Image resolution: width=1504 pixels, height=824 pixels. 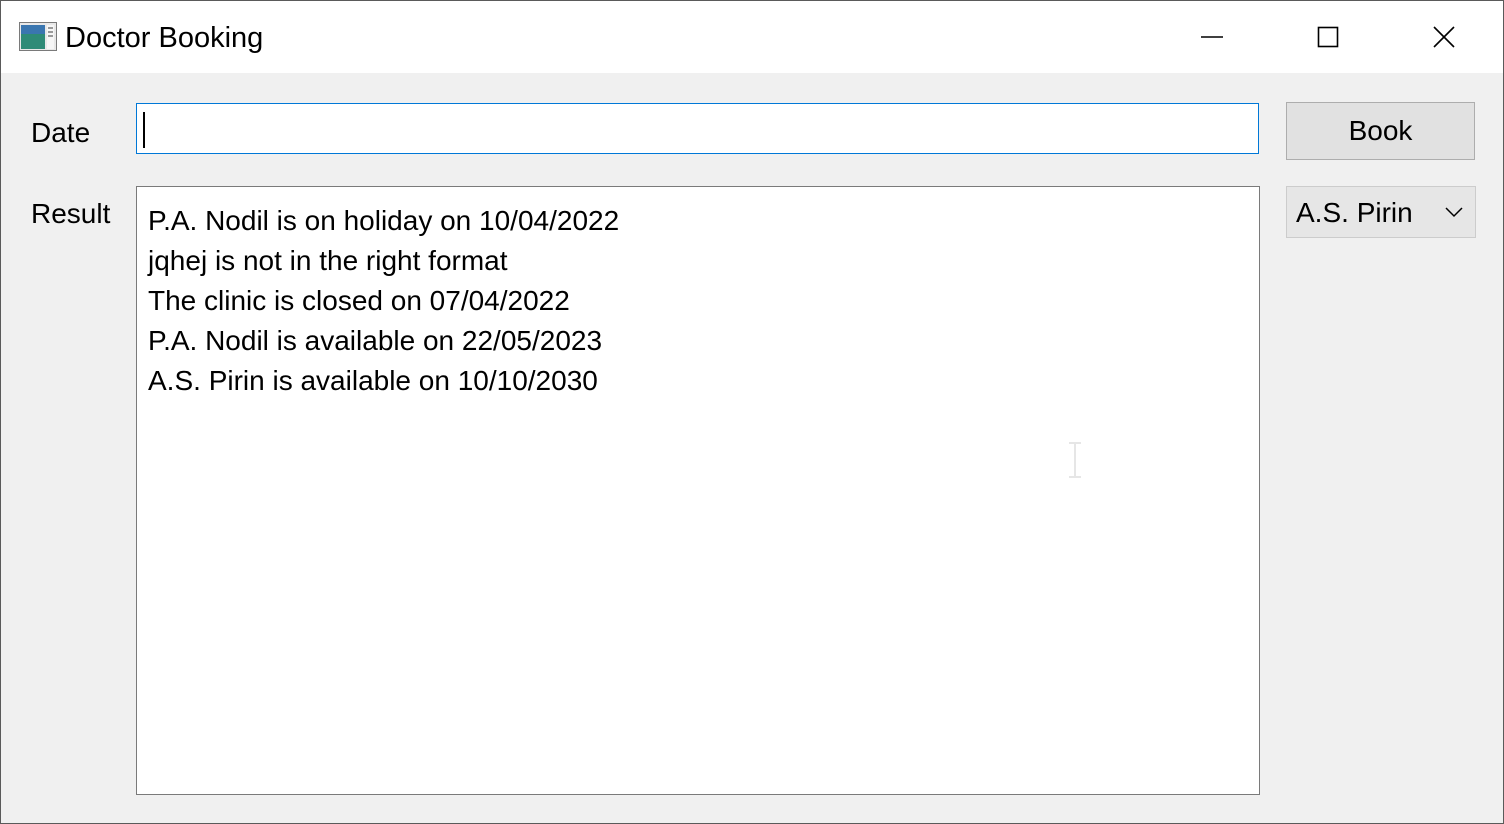 I want to click on minimize-button, so click(x=1212, y=37).